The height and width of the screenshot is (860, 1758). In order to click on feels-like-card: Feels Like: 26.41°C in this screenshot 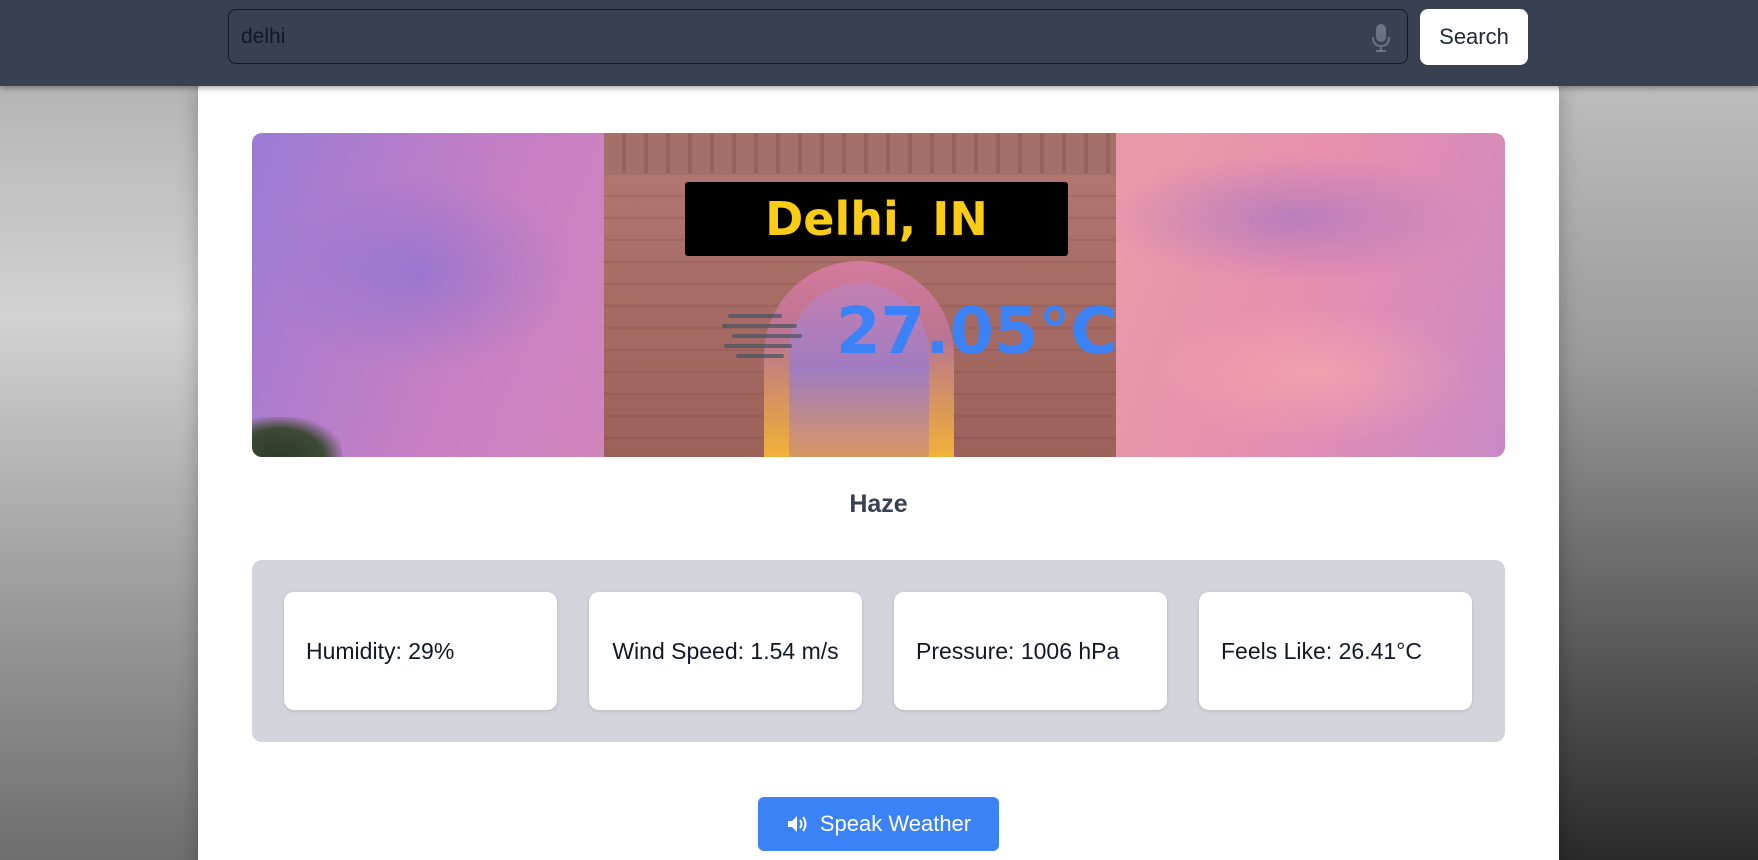, I will do `click(1335, 651)`.